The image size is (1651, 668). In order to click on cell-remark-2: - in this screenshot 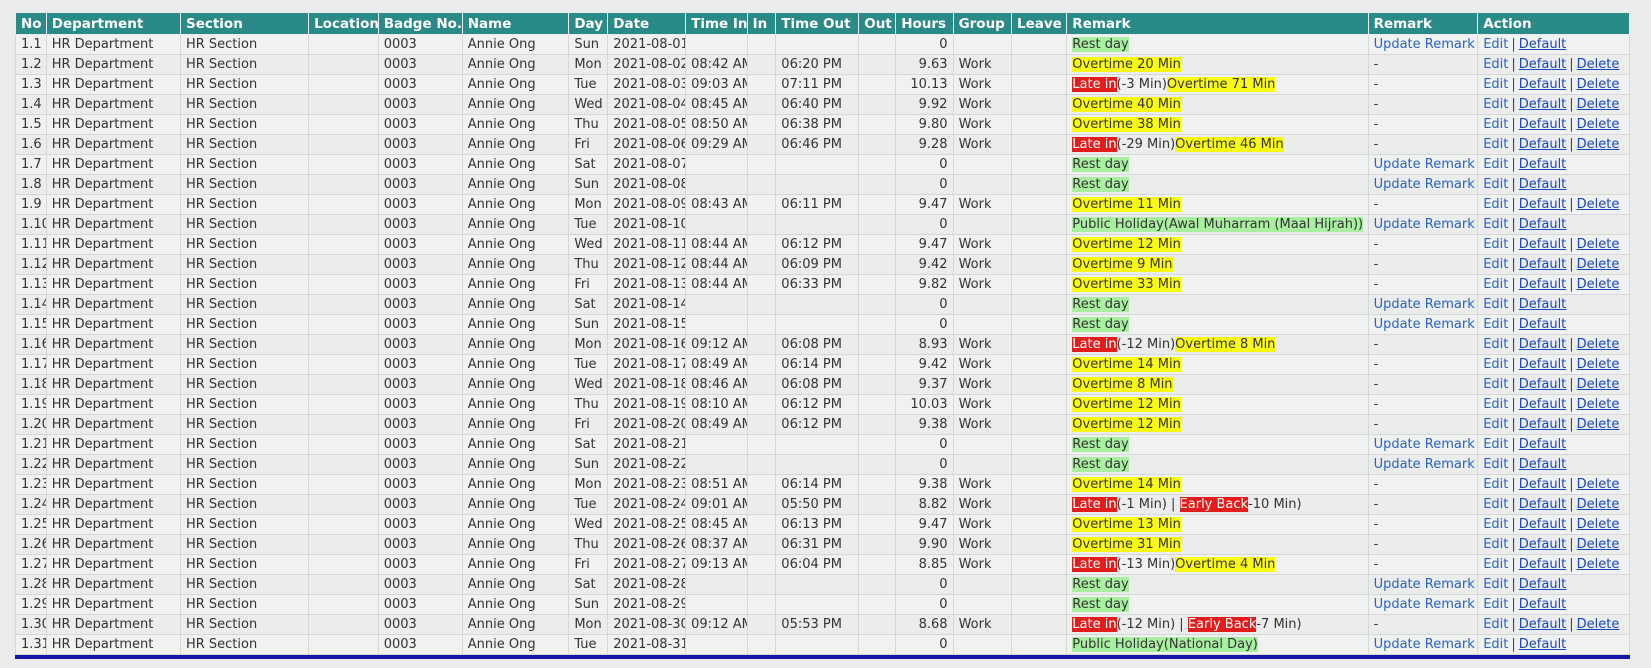, I will do `click(1423, 264)`.